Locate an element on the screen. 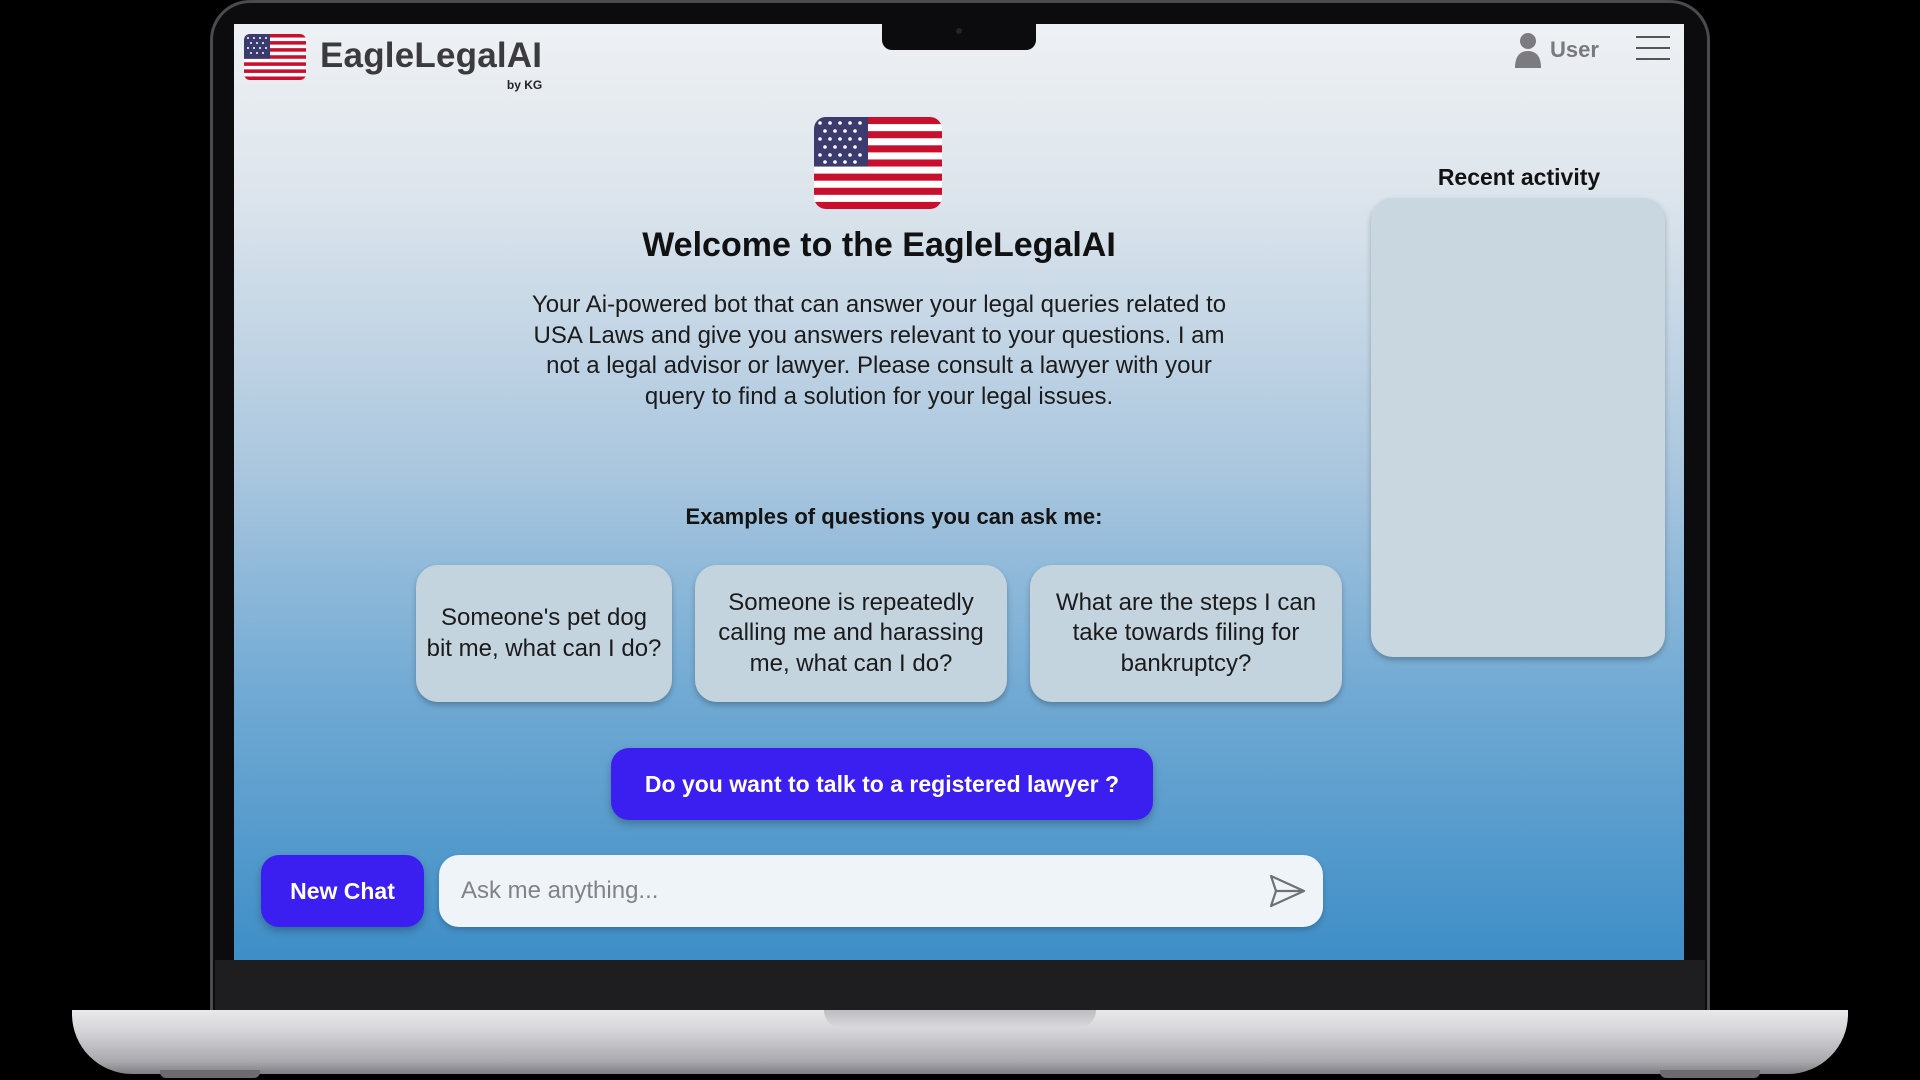 The height and width of the screenshot is (1080, 1920). user-menu: User is located at coordinates (1556, 50).